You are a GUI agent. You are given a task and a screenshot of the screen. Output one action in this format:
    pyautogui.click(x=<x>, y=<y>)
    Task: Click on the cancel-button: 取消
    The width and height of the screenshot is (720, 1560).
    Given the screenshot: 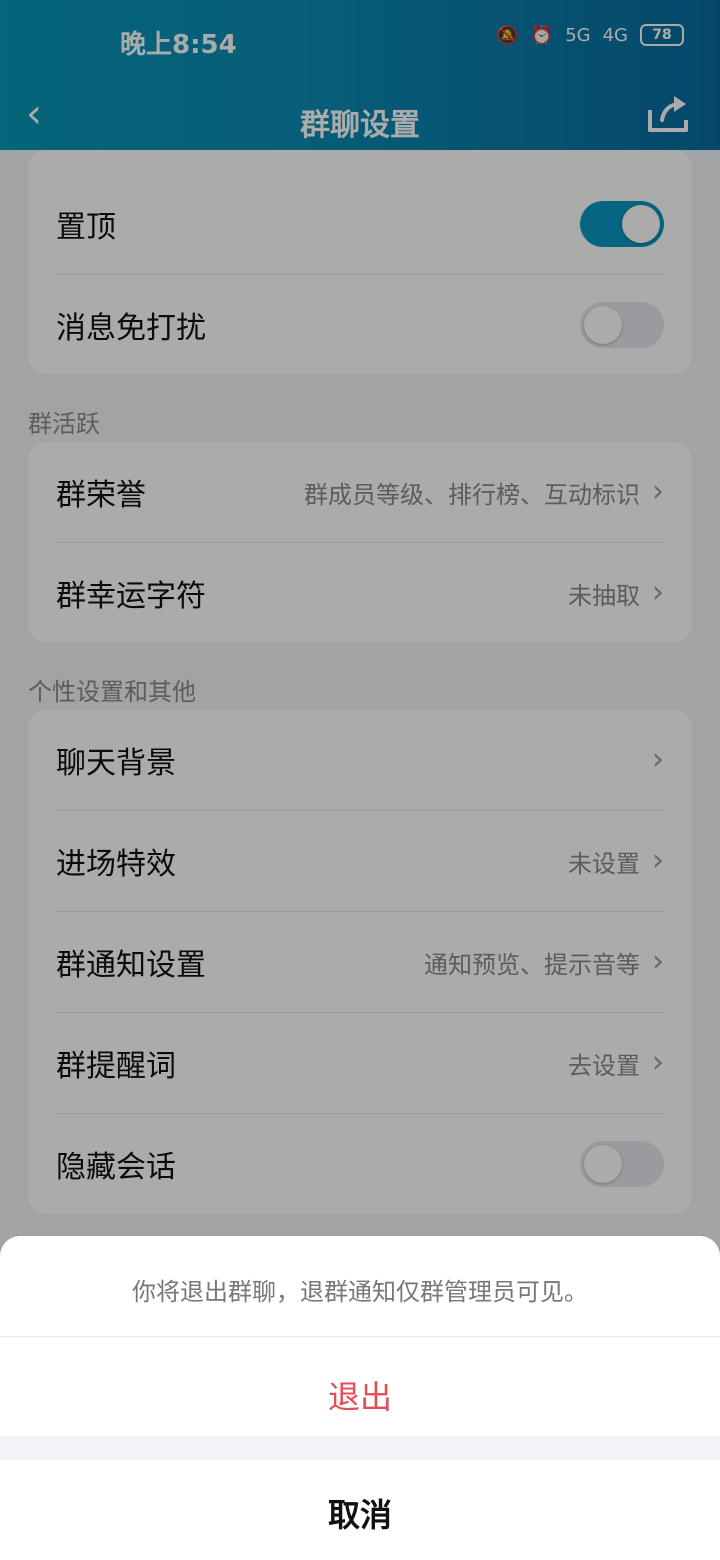 What is the action you would take?
    pyautogui.click(x=360, y=1513)
    